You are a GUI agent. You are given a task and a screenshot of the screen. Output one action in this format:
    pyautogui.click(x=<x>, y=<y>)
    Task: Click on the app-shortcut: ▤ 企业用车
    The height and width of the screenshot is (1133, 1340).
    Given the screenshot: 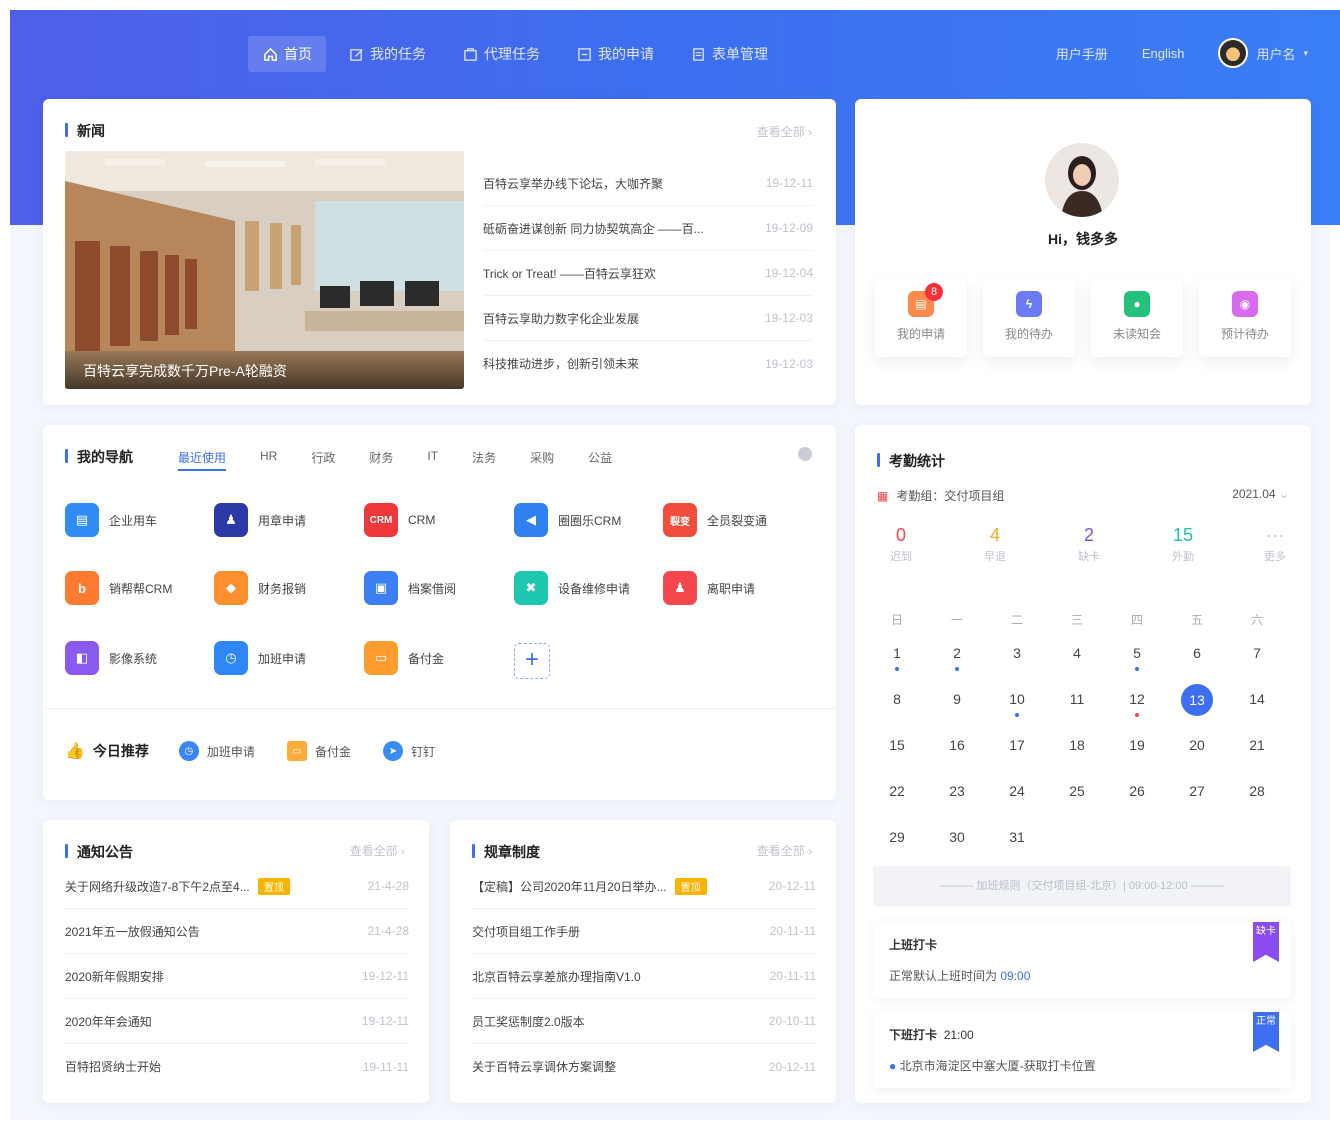 What is the action you would take?
    pyautogui.click(x=111, y=520)
    